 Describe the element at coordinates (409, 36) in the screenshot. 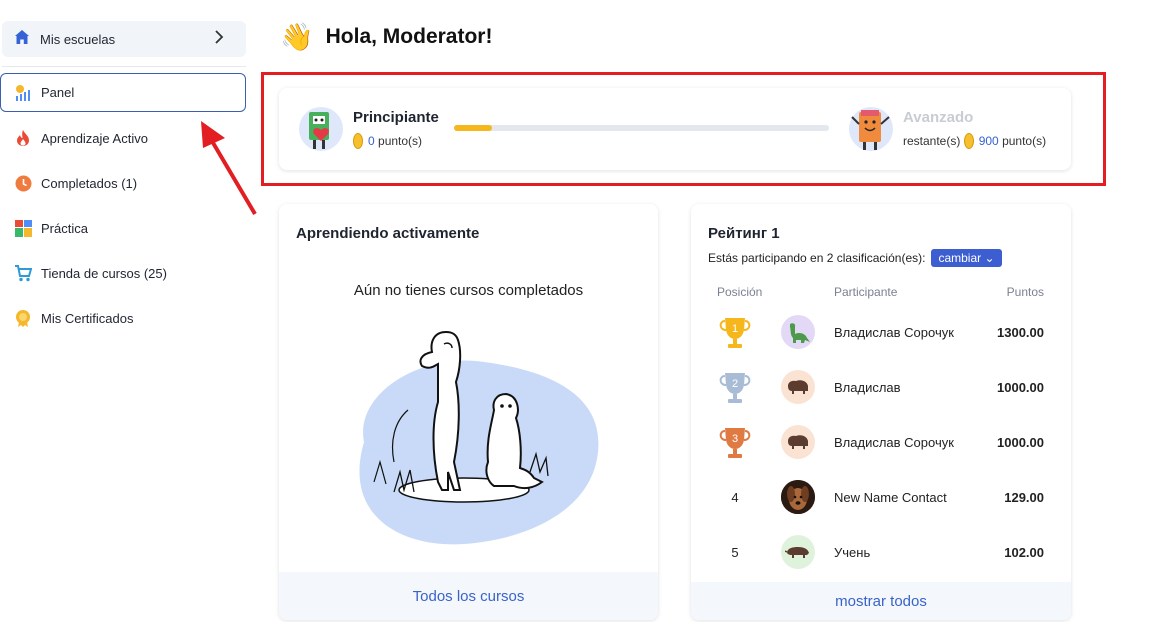

I see `page-title: Hola, Moderator!` at that location.